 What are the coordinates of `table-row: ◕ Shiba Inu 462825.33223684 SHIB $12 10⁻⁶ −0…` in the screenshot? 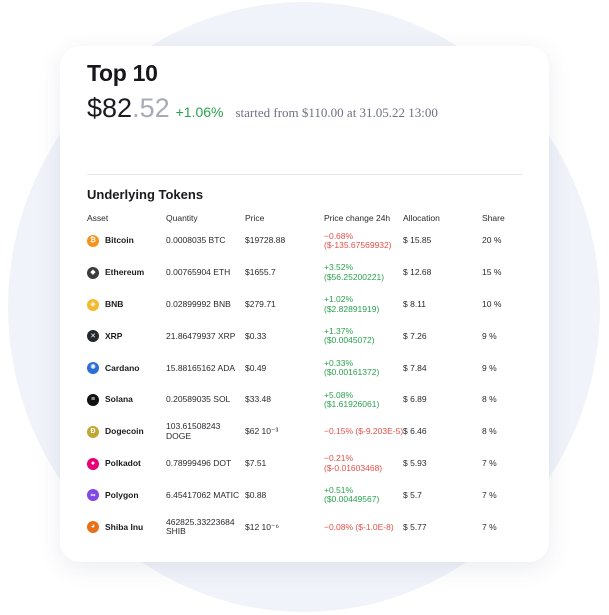 It's located at (307, 527).